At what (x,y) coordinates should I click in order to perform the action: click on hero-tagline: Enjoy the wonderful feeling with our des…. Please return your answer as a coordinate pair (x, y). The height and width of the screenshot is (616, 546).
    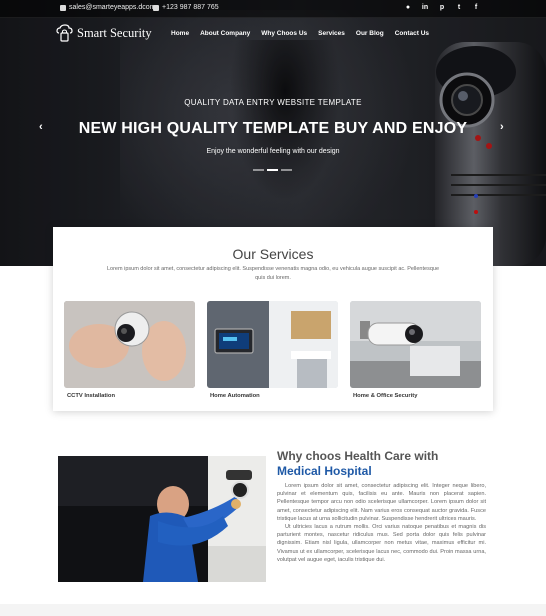
    Looking at the image, I should click on (273, 151).